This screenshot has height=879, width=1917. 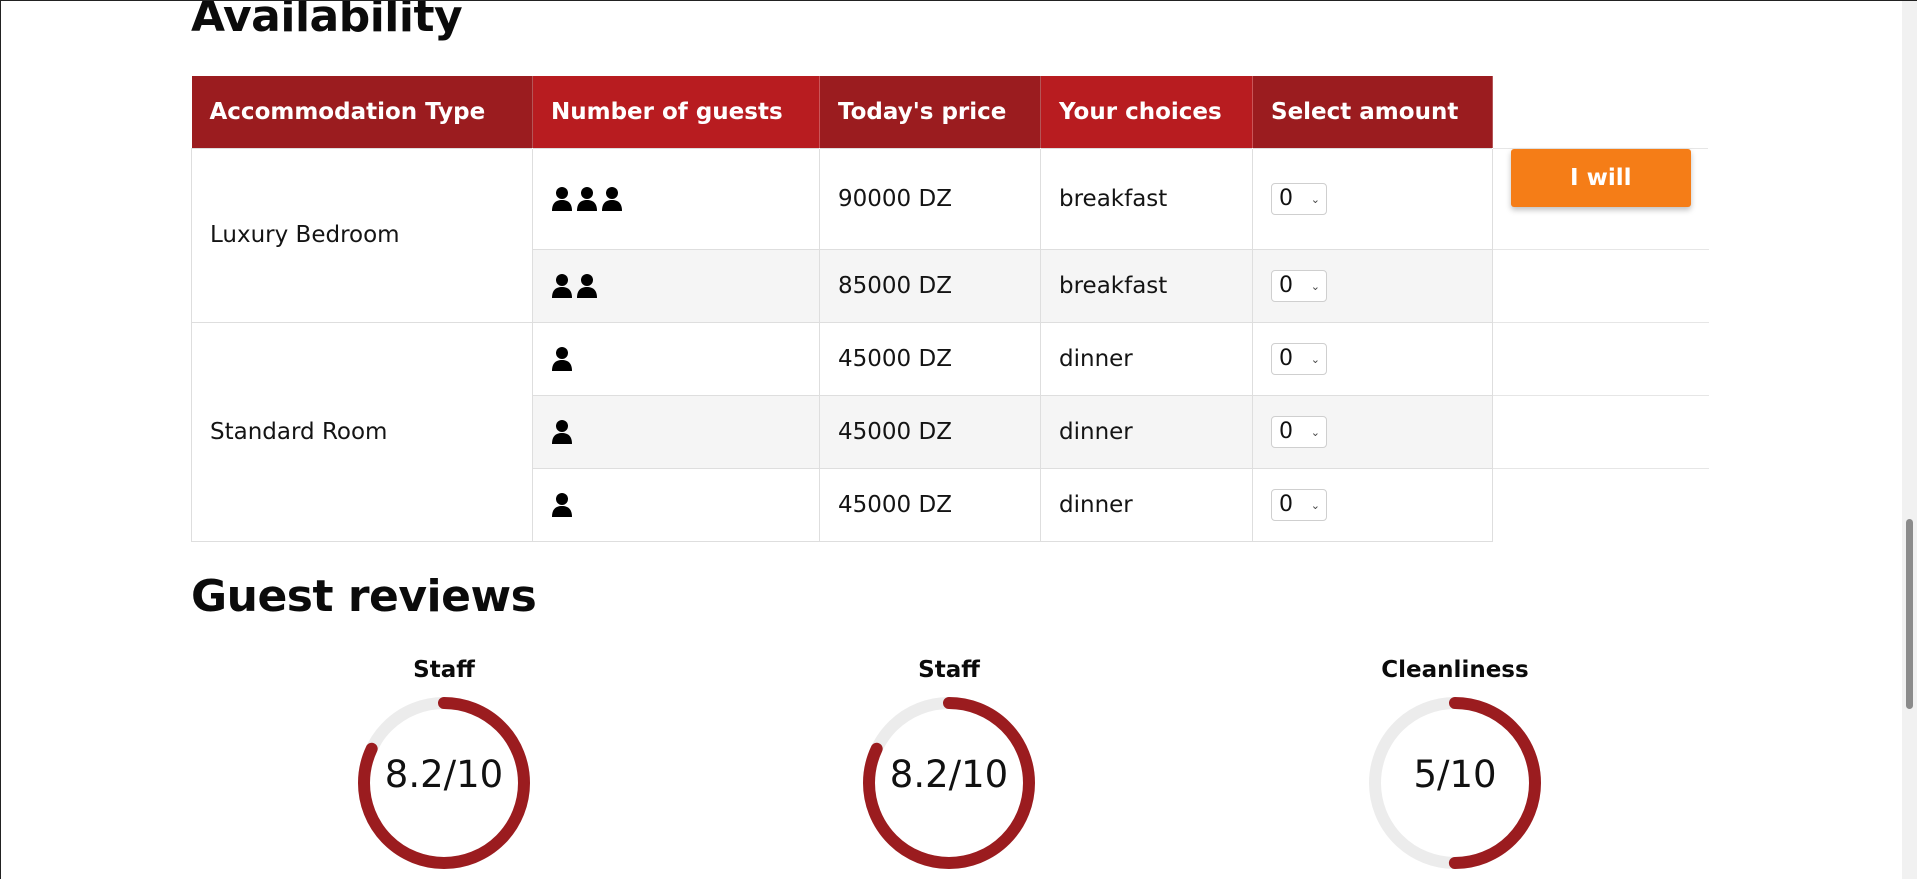 I want to click on header-todays-price: Today's price, so click(x=930, y=112).